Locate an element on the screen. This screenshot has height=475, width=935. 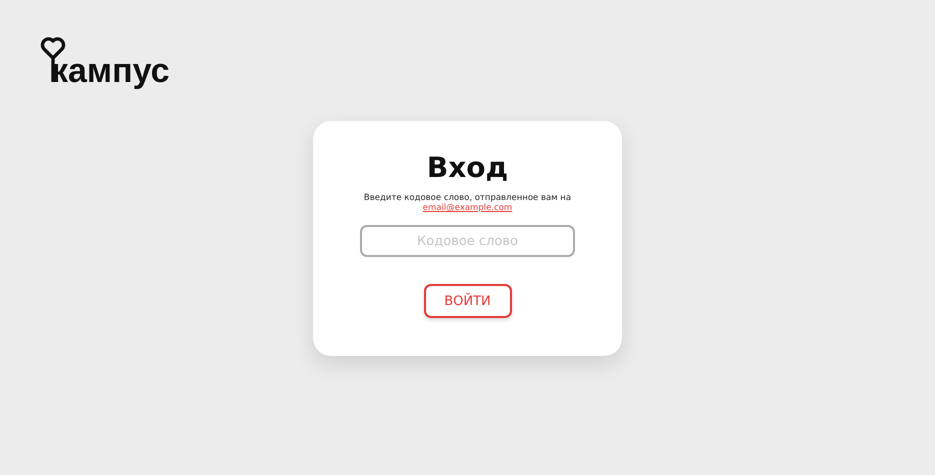
login-button: ВОЙТИ is located at coordinates (468, 301).